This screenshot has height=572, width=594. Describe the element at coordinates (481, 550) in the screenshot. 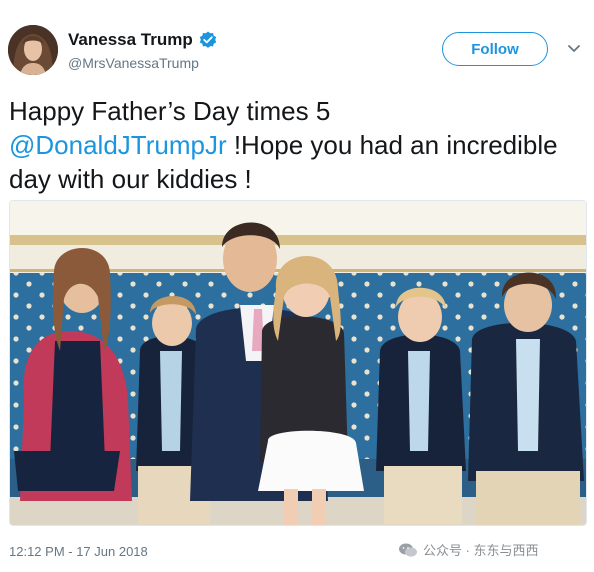

I see `watermark-text: 公众号 · 东东与西西` at that location.